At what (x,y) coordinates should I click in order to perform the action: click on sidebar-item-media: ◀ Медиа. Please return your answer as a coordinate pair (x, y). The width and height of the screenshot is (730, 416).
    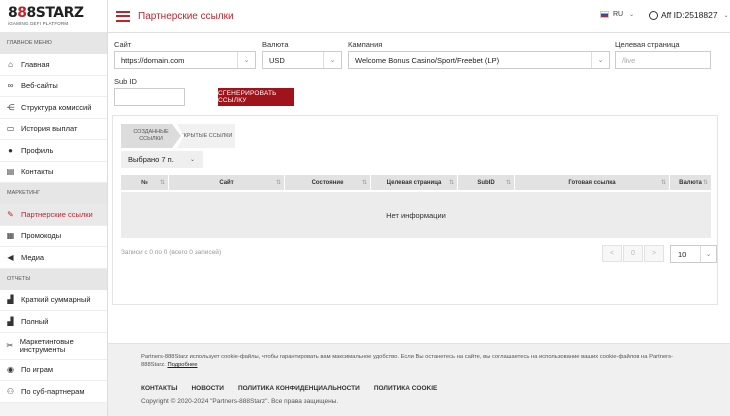
    Looking at the image, I should click on (53, 258).